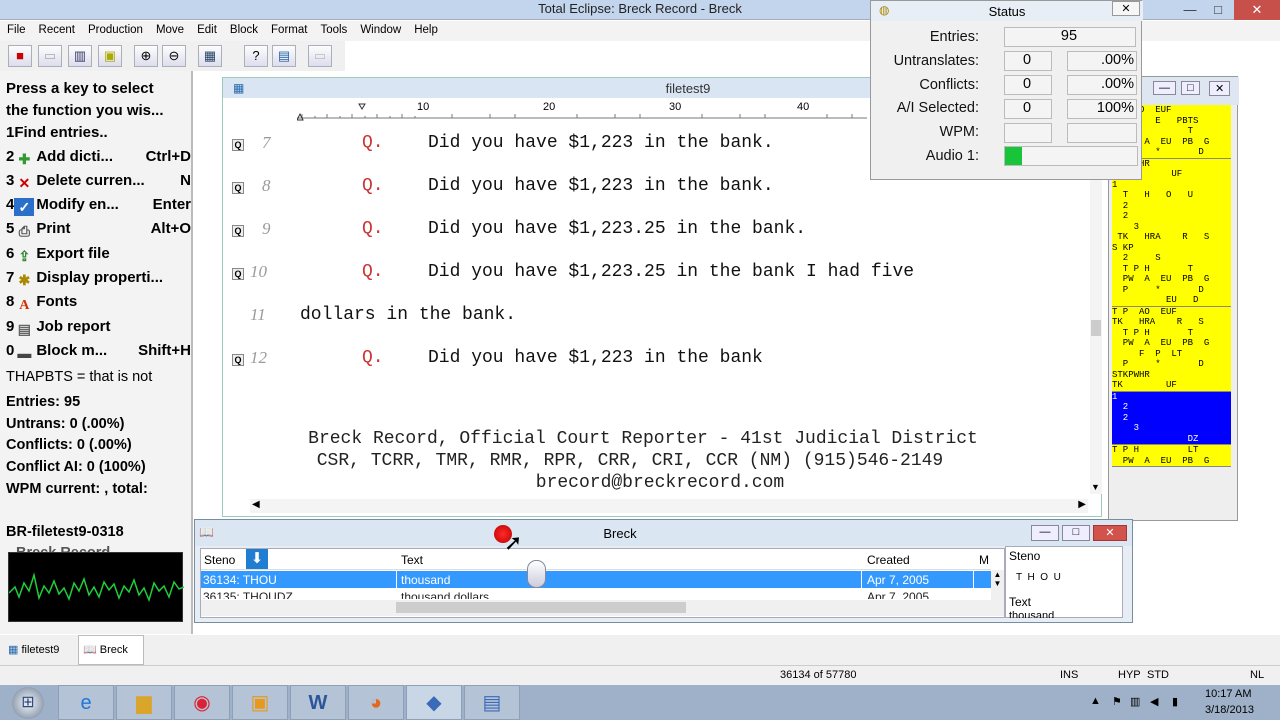 The height and width of the screenshot is (720, 1280). Describe the element at coordinates (288, 28) in the screenshot. I see `menu-format: Format` at that location.